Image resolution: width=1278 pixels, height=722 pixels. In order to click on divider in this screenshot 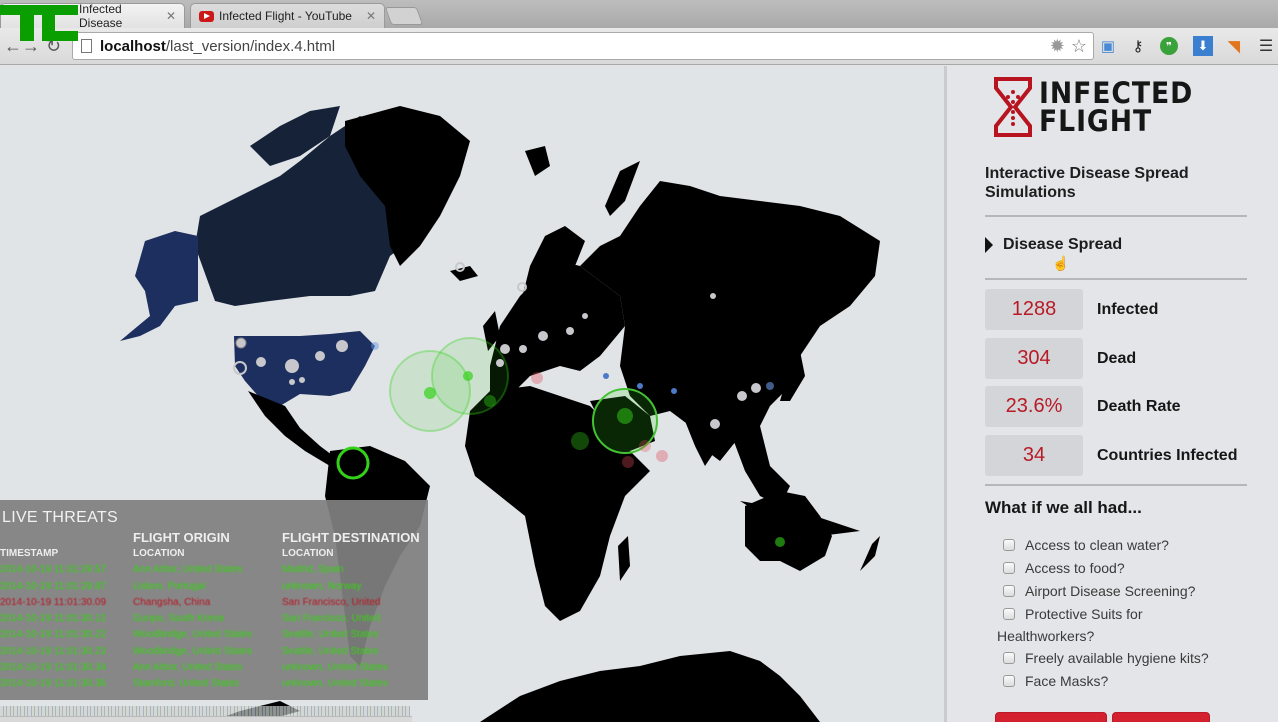, I will do `click(1116, 485)`.